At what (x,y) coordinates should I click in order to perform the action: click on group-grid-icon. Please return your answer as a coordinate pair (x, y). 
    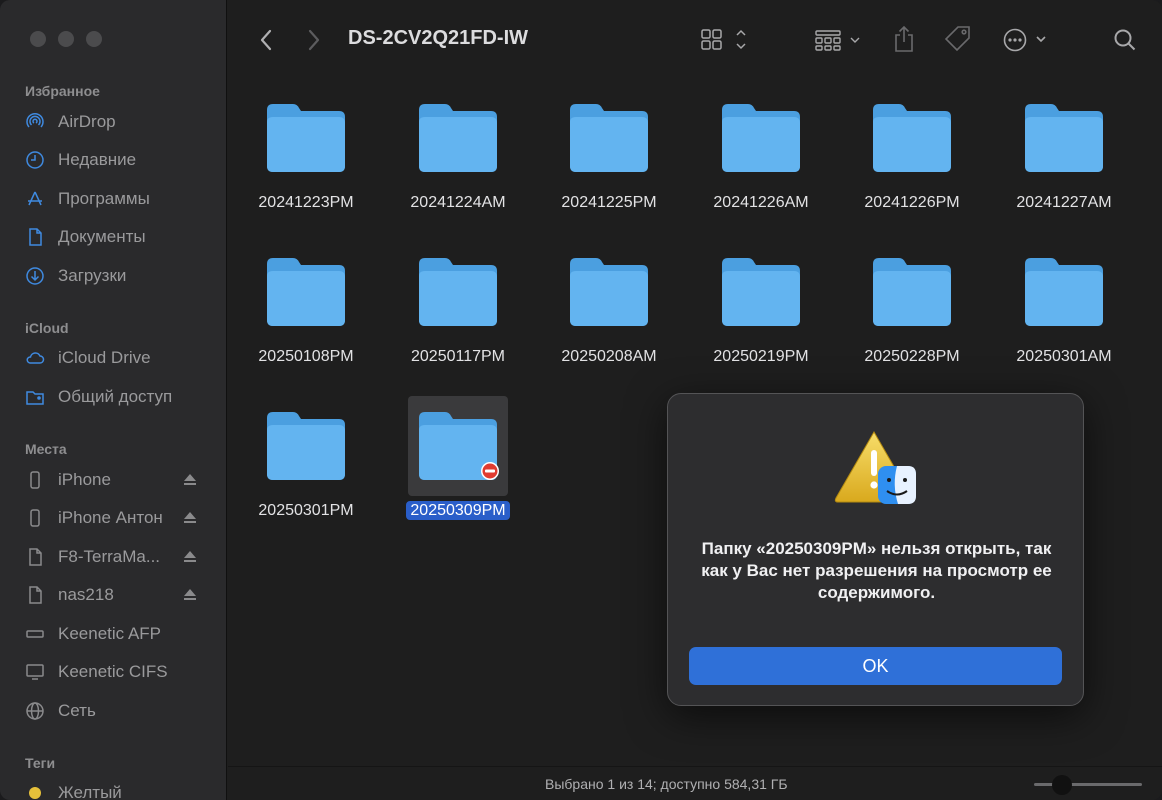
    Looking at the image, I should click on (837, 40).